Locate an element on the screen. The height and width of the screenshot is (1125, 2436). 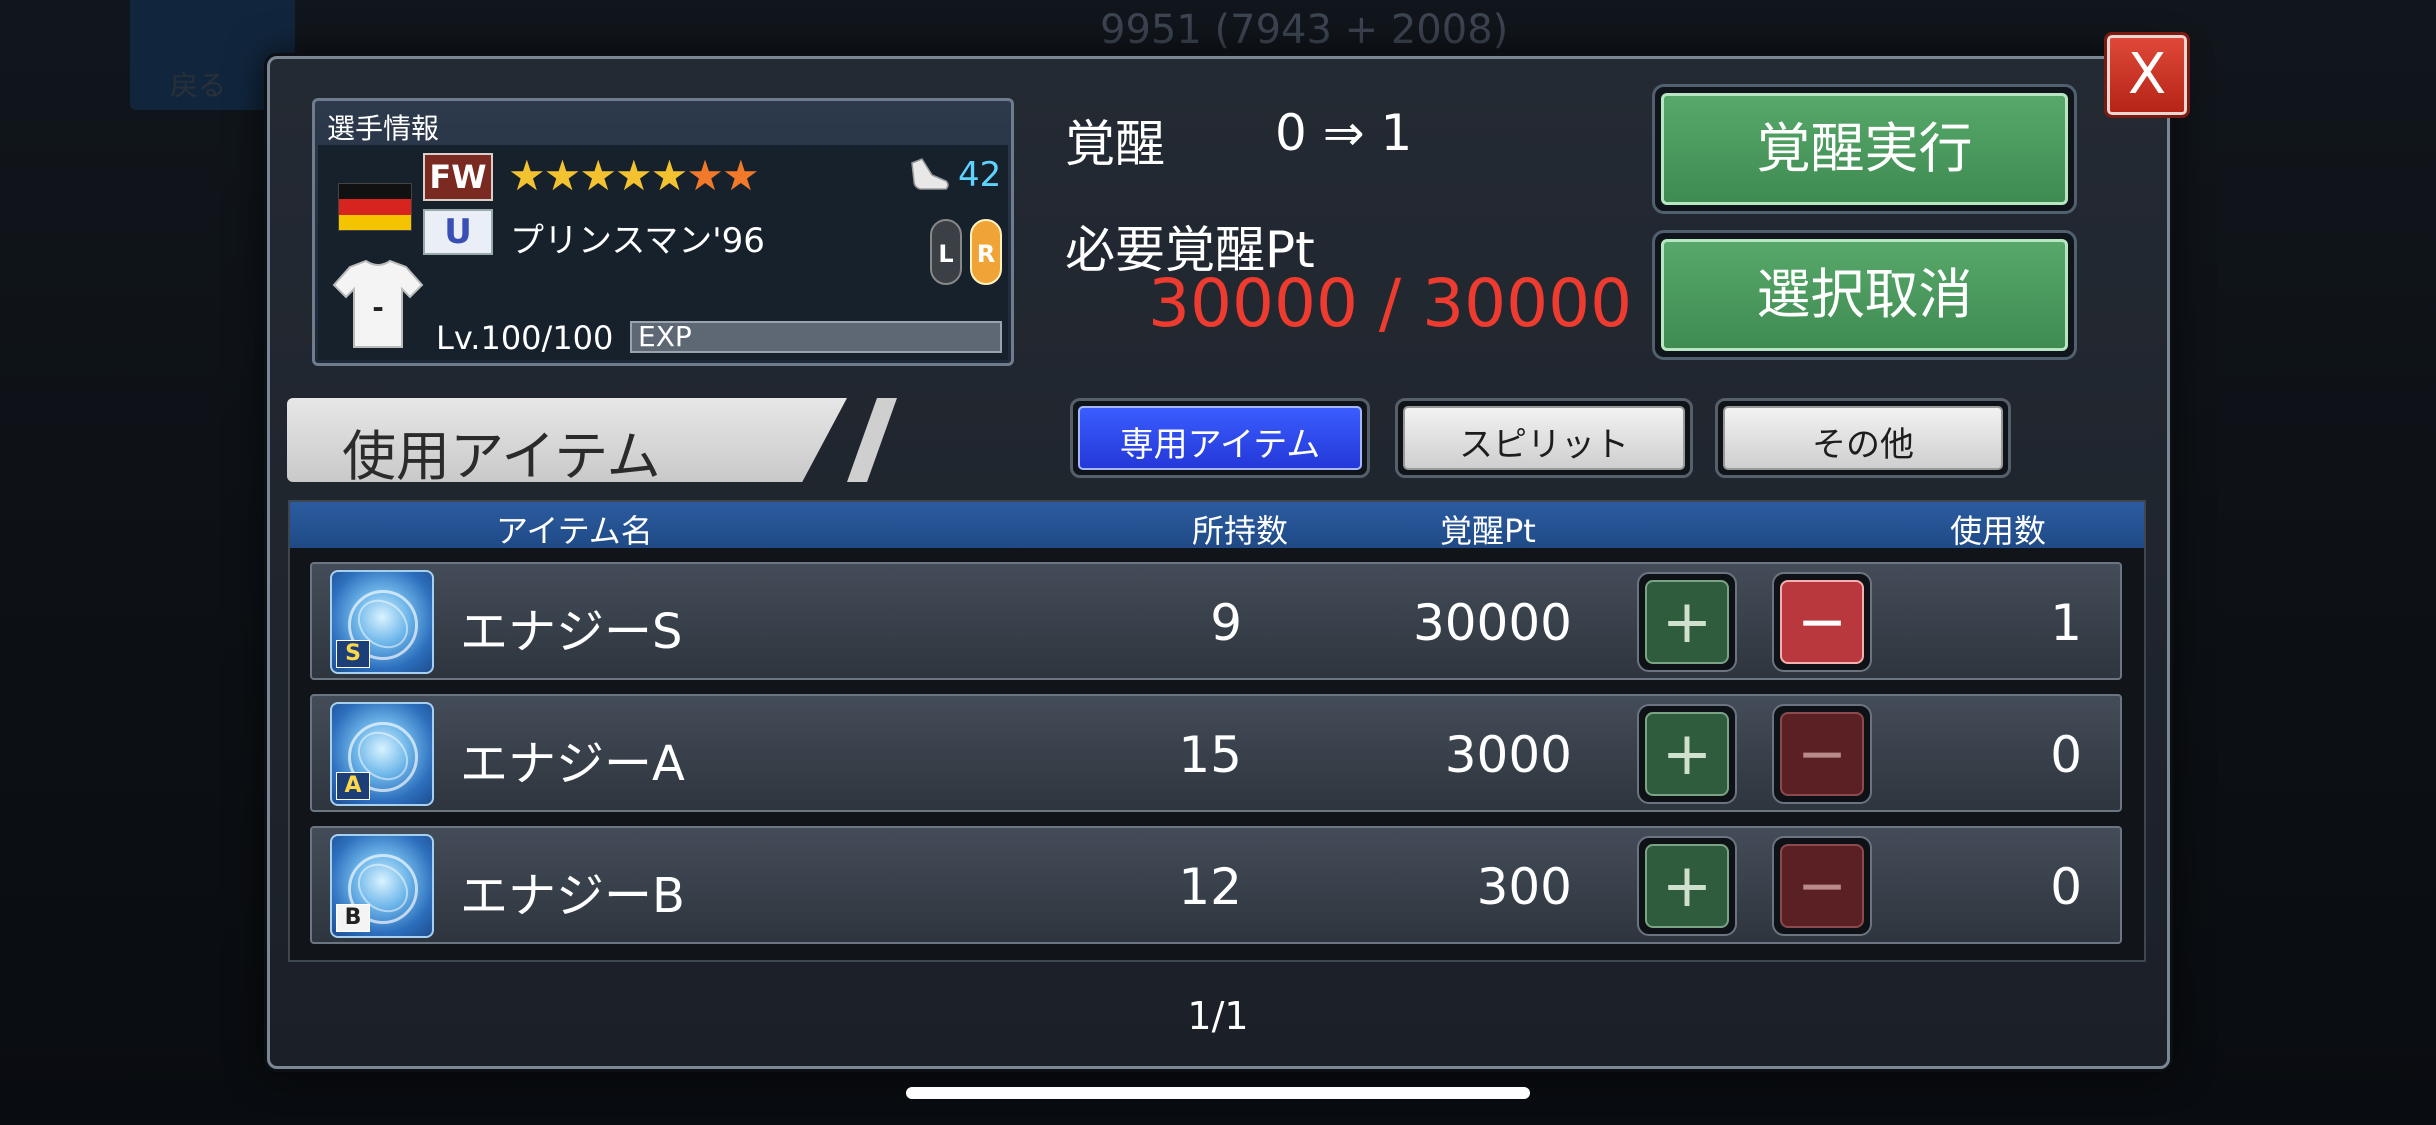
awakening-pt: 30000 is located at coordinates (1492, 623).